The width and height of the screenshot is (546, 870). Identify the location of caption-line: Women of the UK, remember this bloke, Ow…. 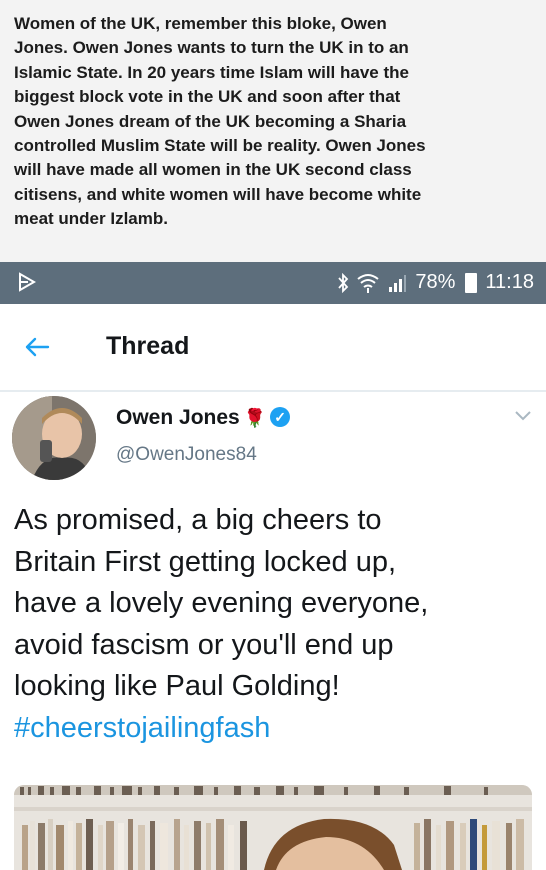
(200, 23).